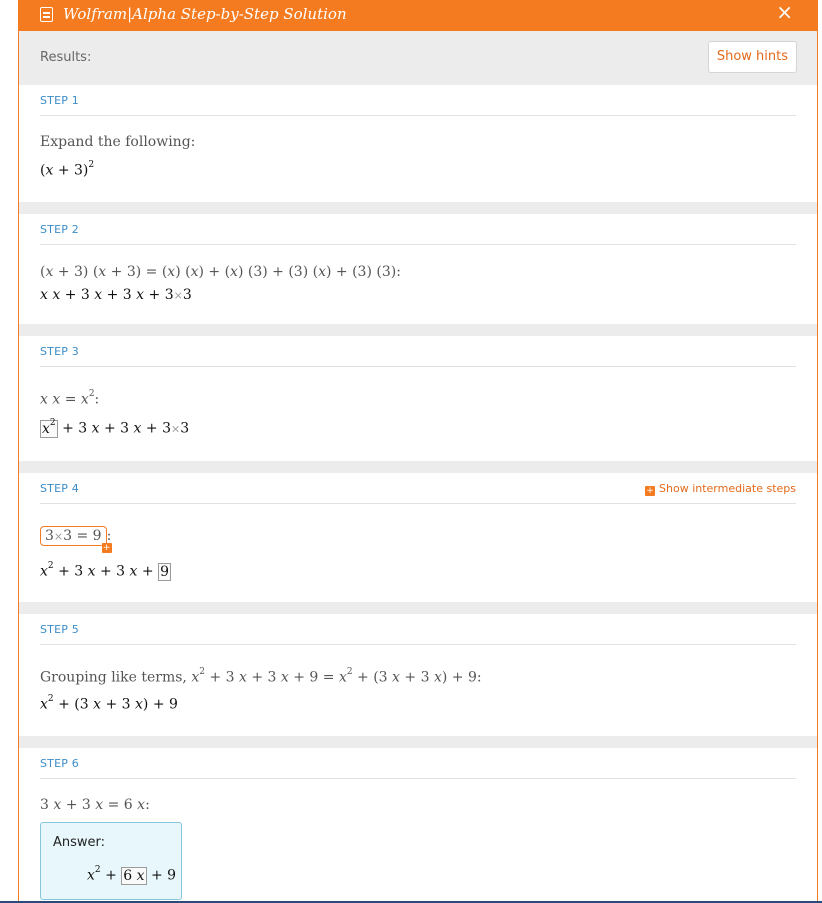  What do you see at coordinates (46, 14) in the screenshot?
I see `notebook-icon` at bounding box center [46, 14].